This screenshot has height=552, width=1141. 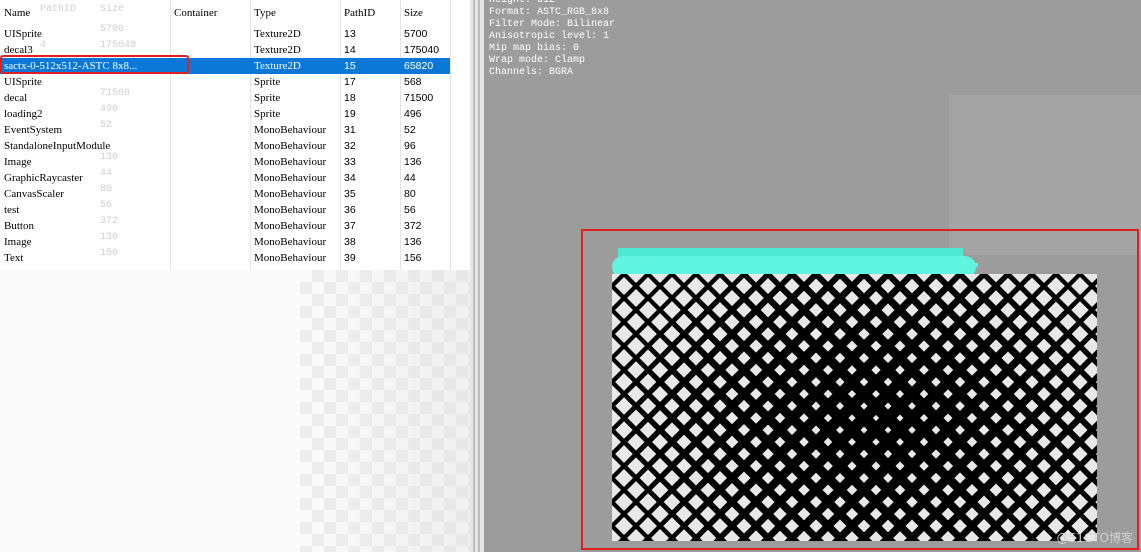 What do you see at coordinates (419, 98) in the screenshot?
I see `cell-size: 71500` at bounding box center [419, 98].